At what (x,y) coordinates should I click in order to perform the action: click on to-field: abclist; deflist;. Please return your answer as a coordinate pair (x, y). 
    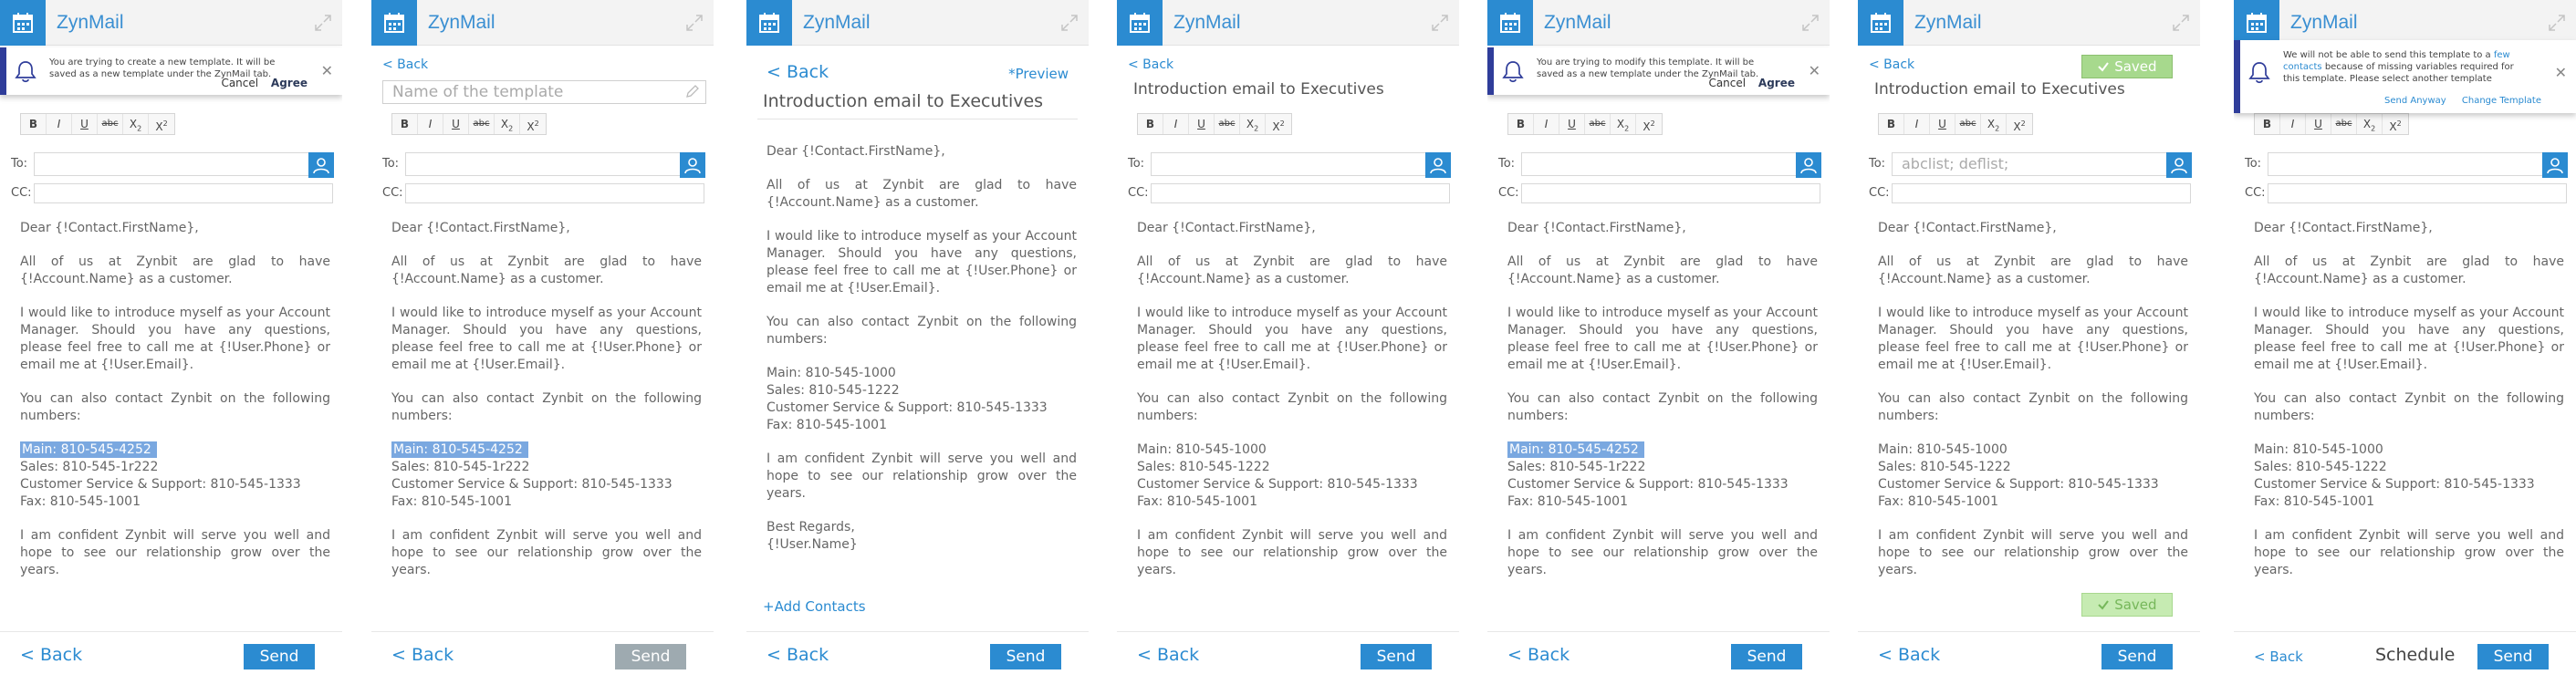
    Looking at the image, I should click on (2035, 164).